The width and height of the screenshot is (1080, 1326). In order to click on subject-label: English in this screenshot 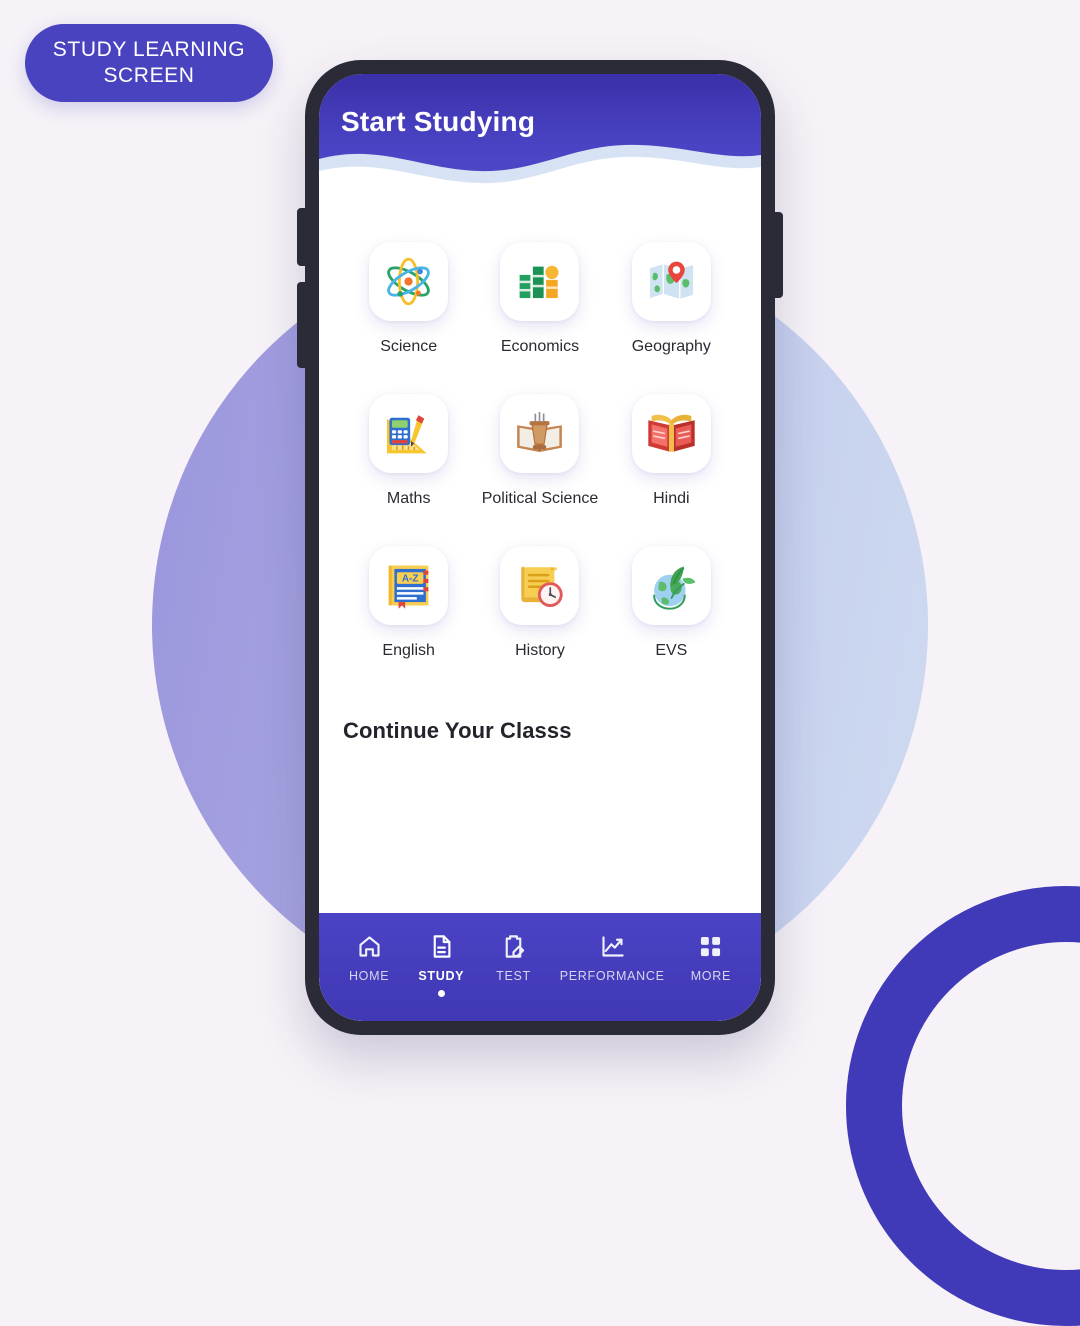, I will do `click(408, 650)`.